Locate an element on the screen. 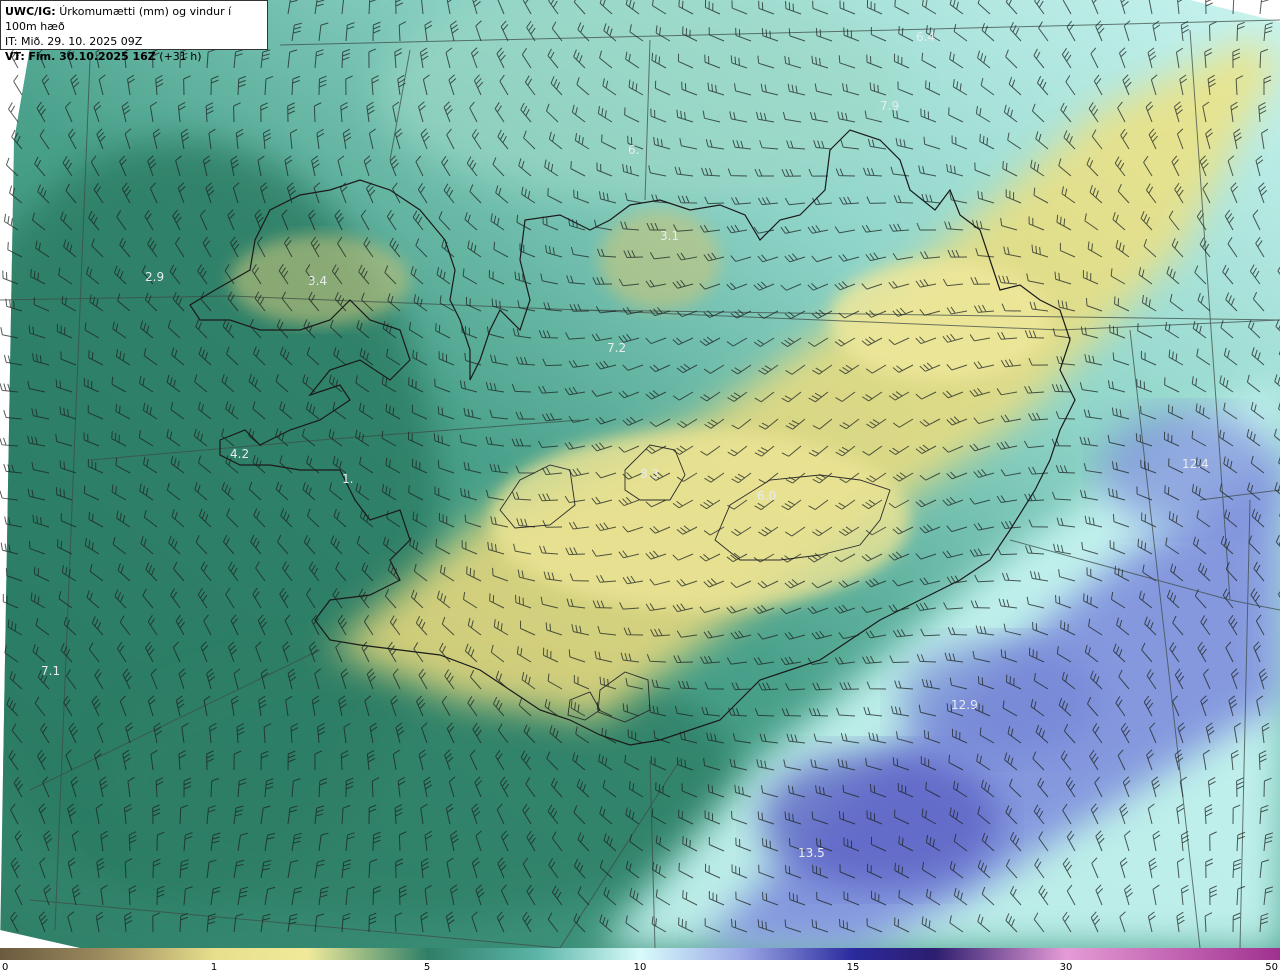  value-label: 6.0 is located at coordinates (766, 496).